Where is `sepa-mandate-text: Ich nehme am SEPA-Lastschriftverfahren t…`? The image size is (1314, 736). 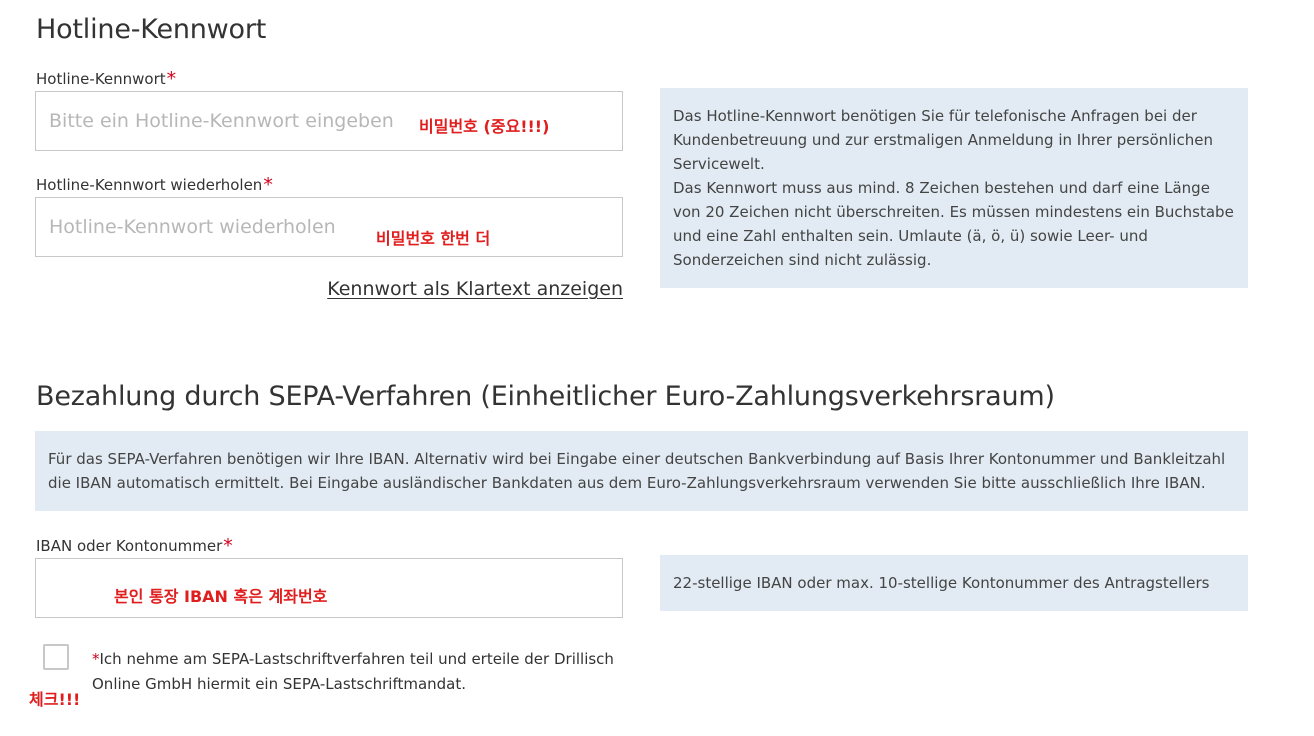
sepa-mandate-text: Ich nehme am SEPA-Lastschriftverfahren t… is located at coordinates (353, 671).